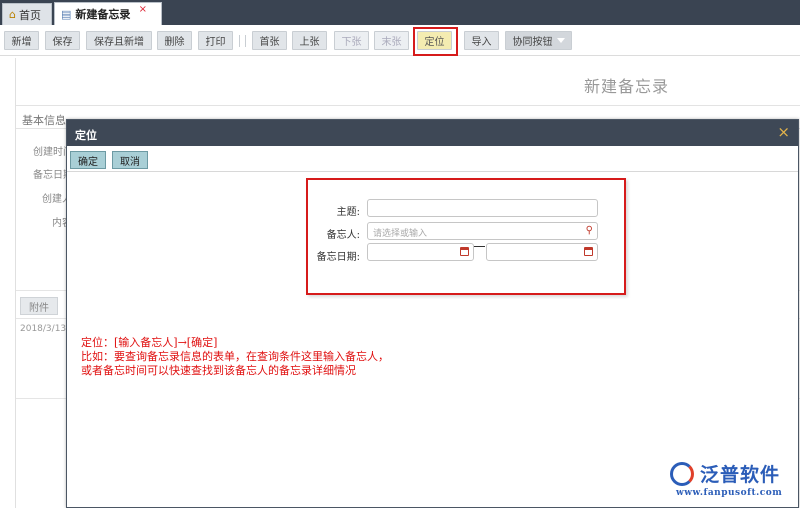 The width and height of the screenshot is (800, 508). What do you see at coordinates (482, 208) in the screenshot?
I see `subject-input` at bounding box center [482, 208].